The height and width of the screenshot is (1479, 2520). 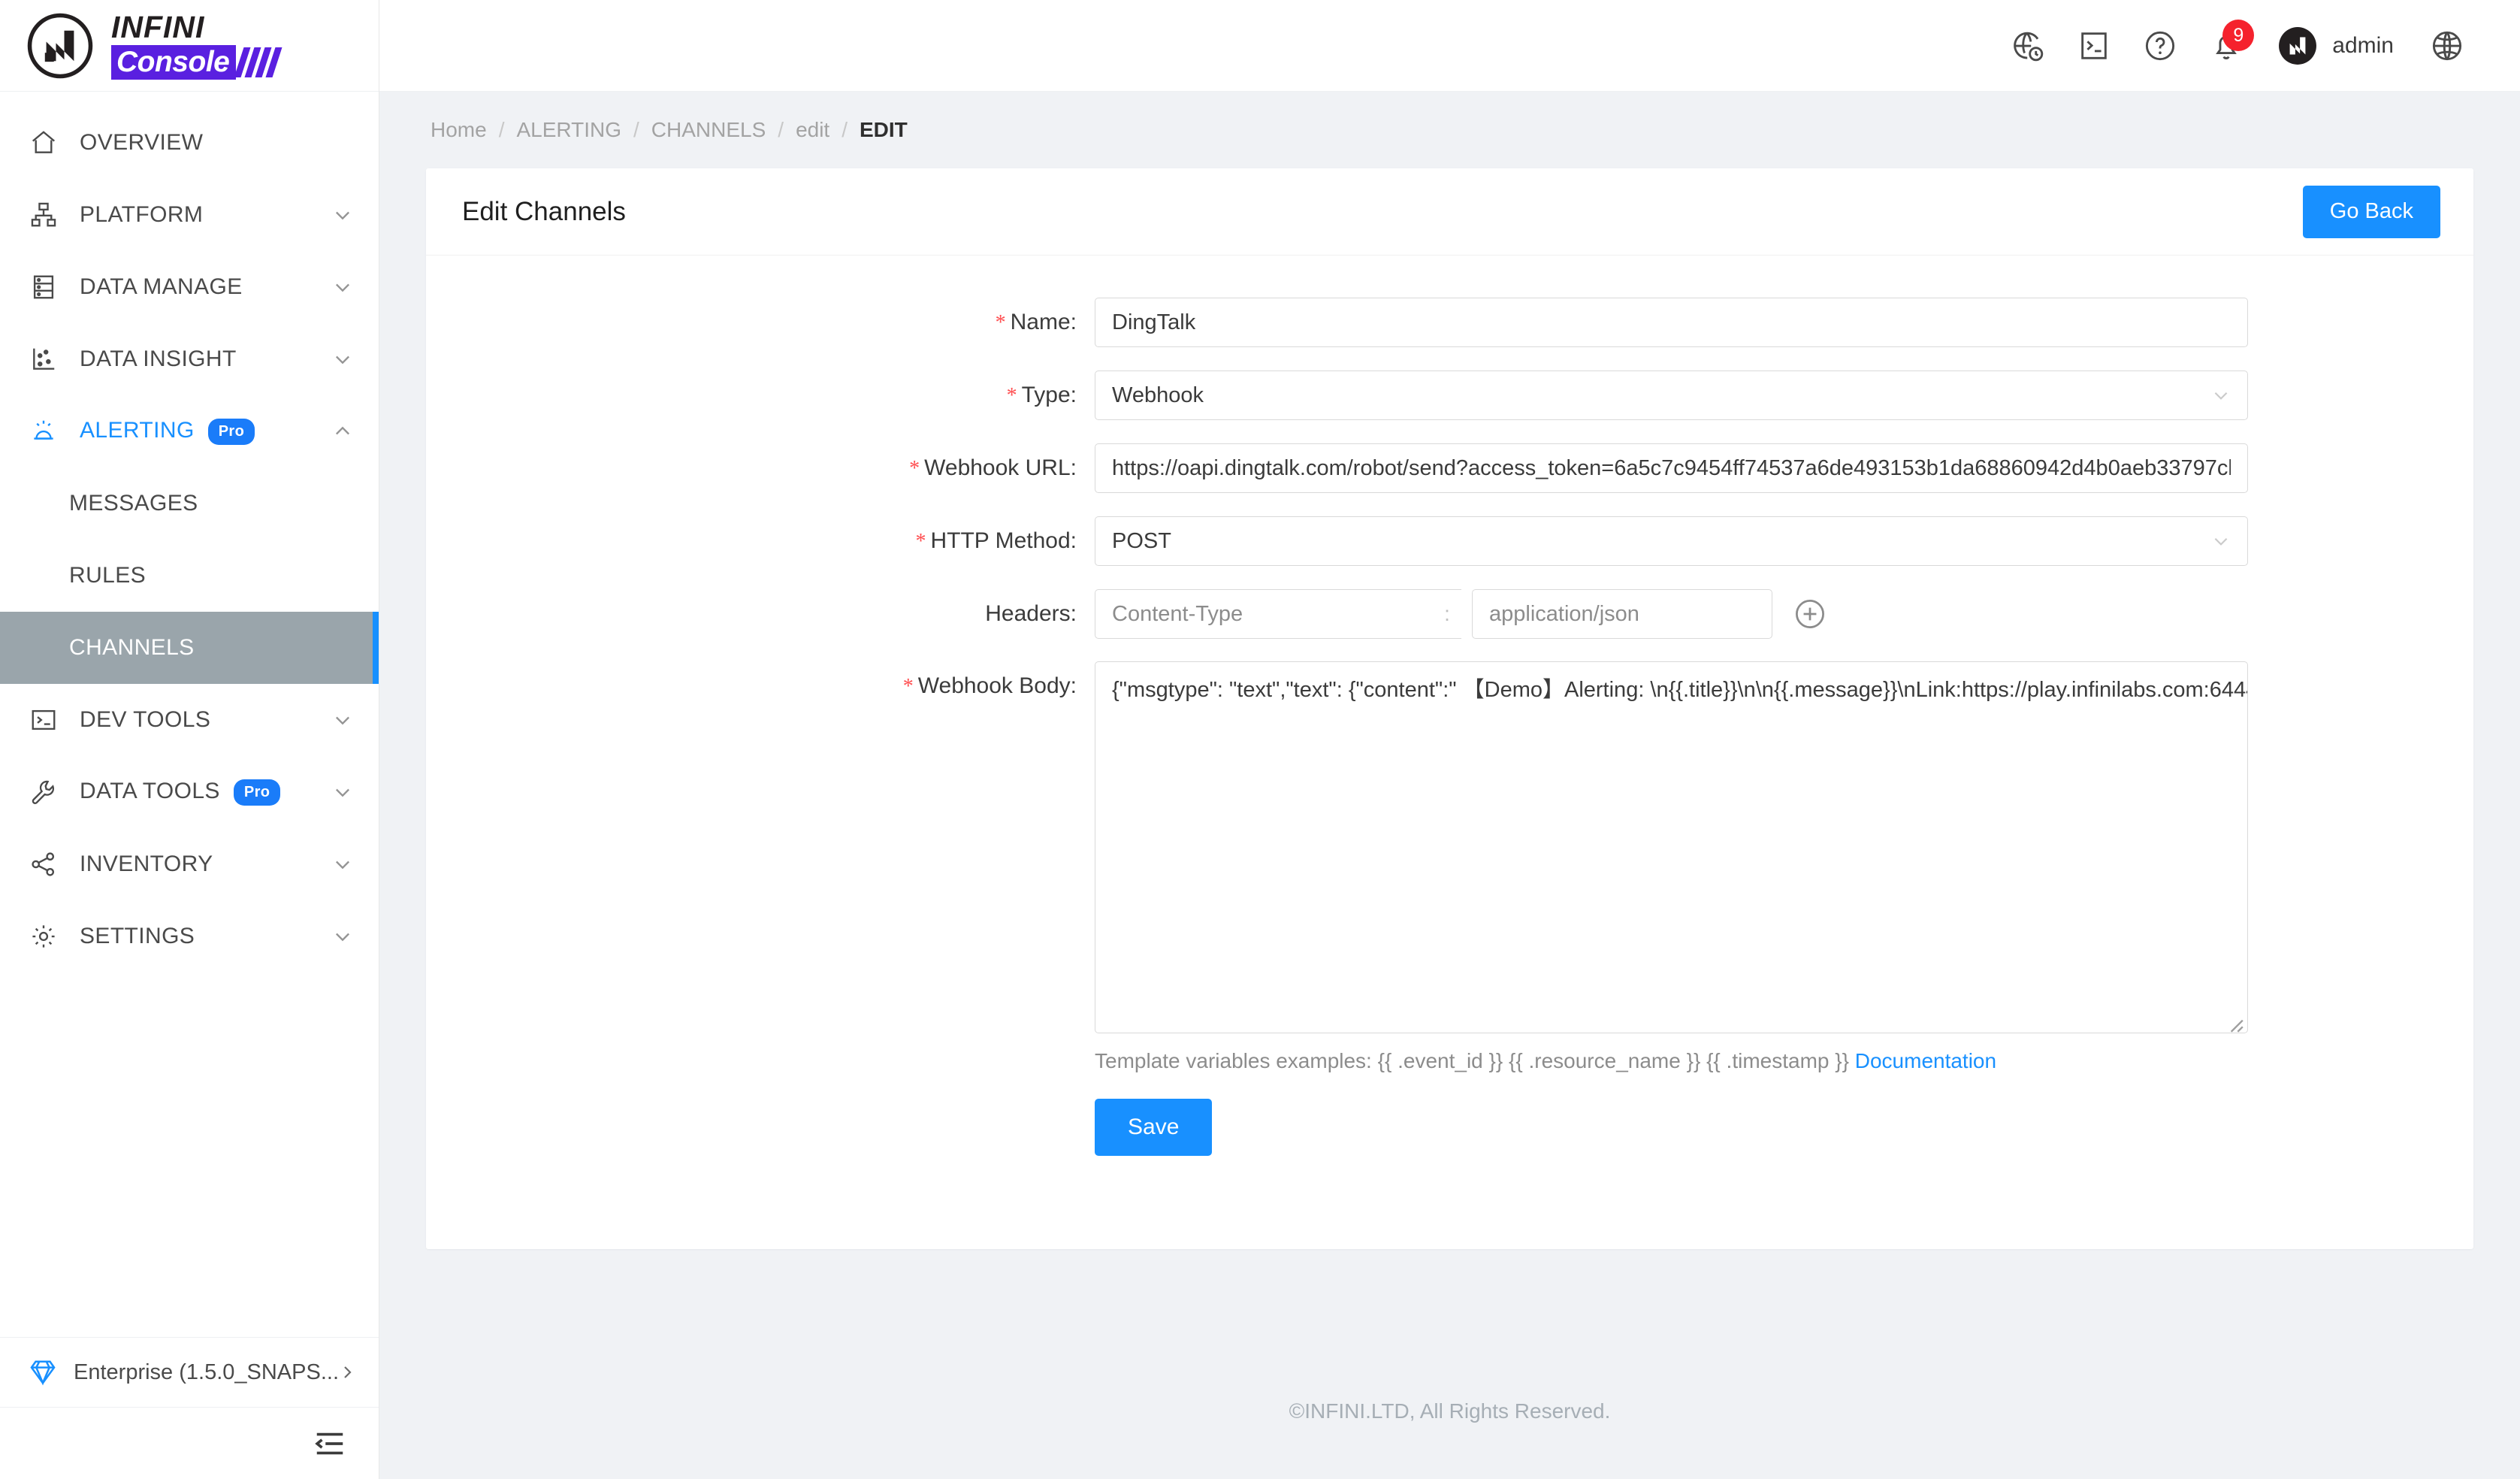 I want to click on form-row-name: * Name:, so click(x=1449, y=323).